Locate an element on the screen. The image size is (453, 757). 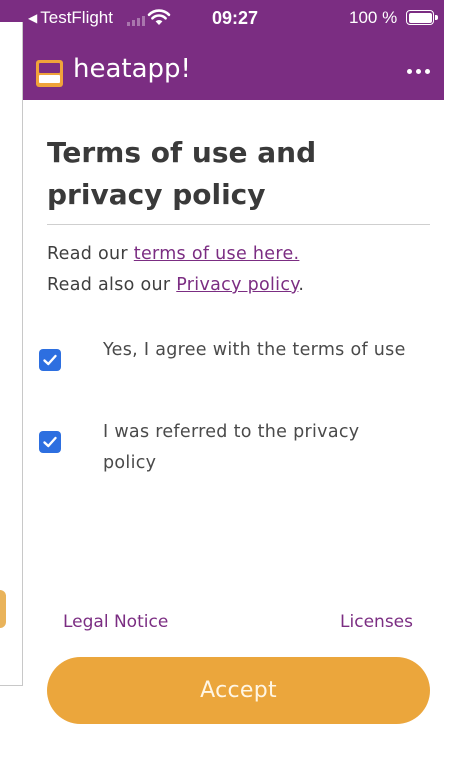
title-divider is located at coordinates (238, 224).